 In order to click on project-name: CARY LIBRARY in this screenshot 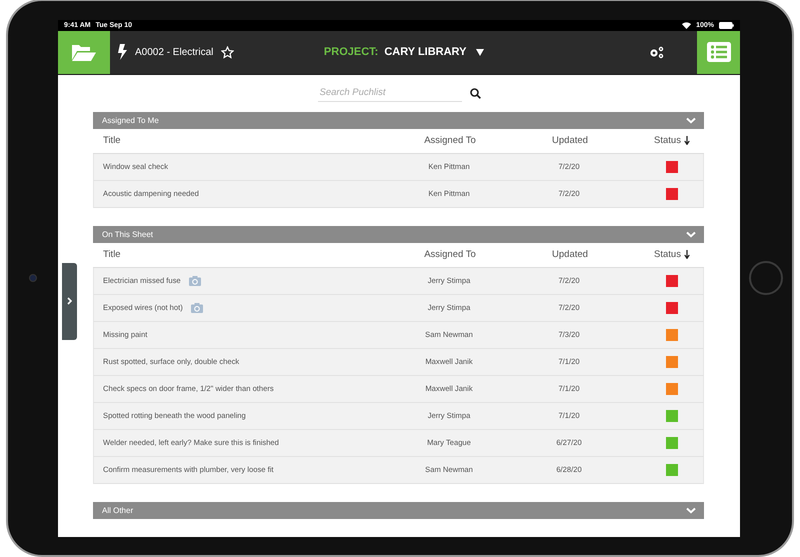, I will do `click(425, 52)`.